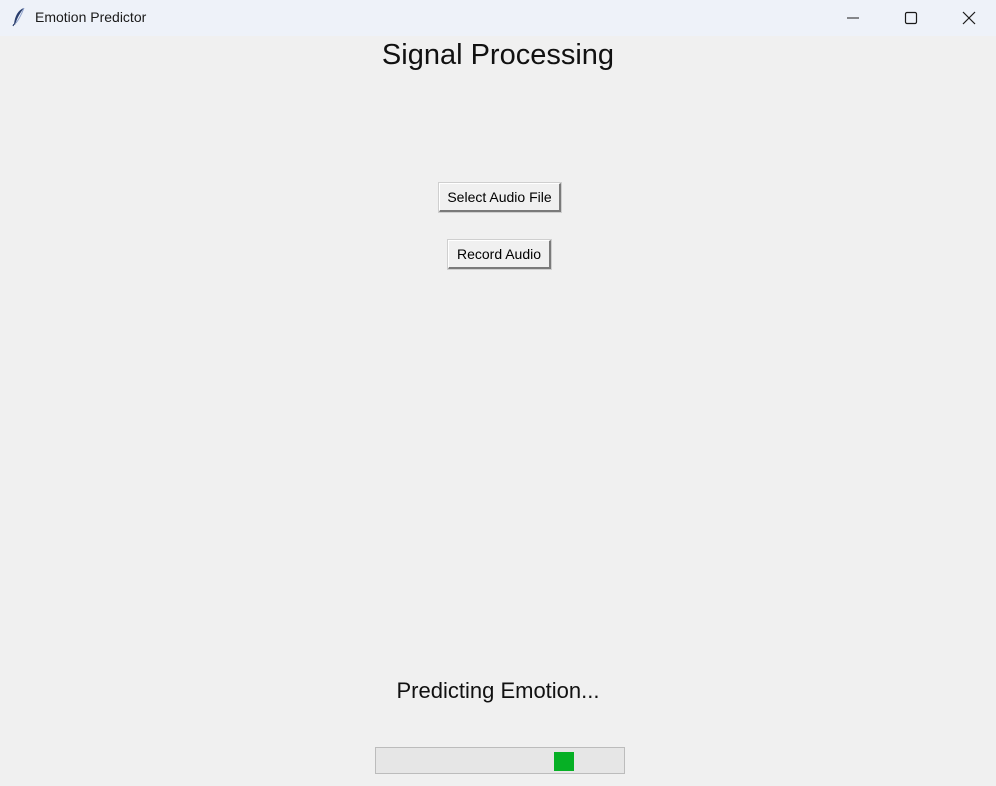  Describe the element at coordinates (19, 17) in the screenshot. I see `feather-icon` at that location.